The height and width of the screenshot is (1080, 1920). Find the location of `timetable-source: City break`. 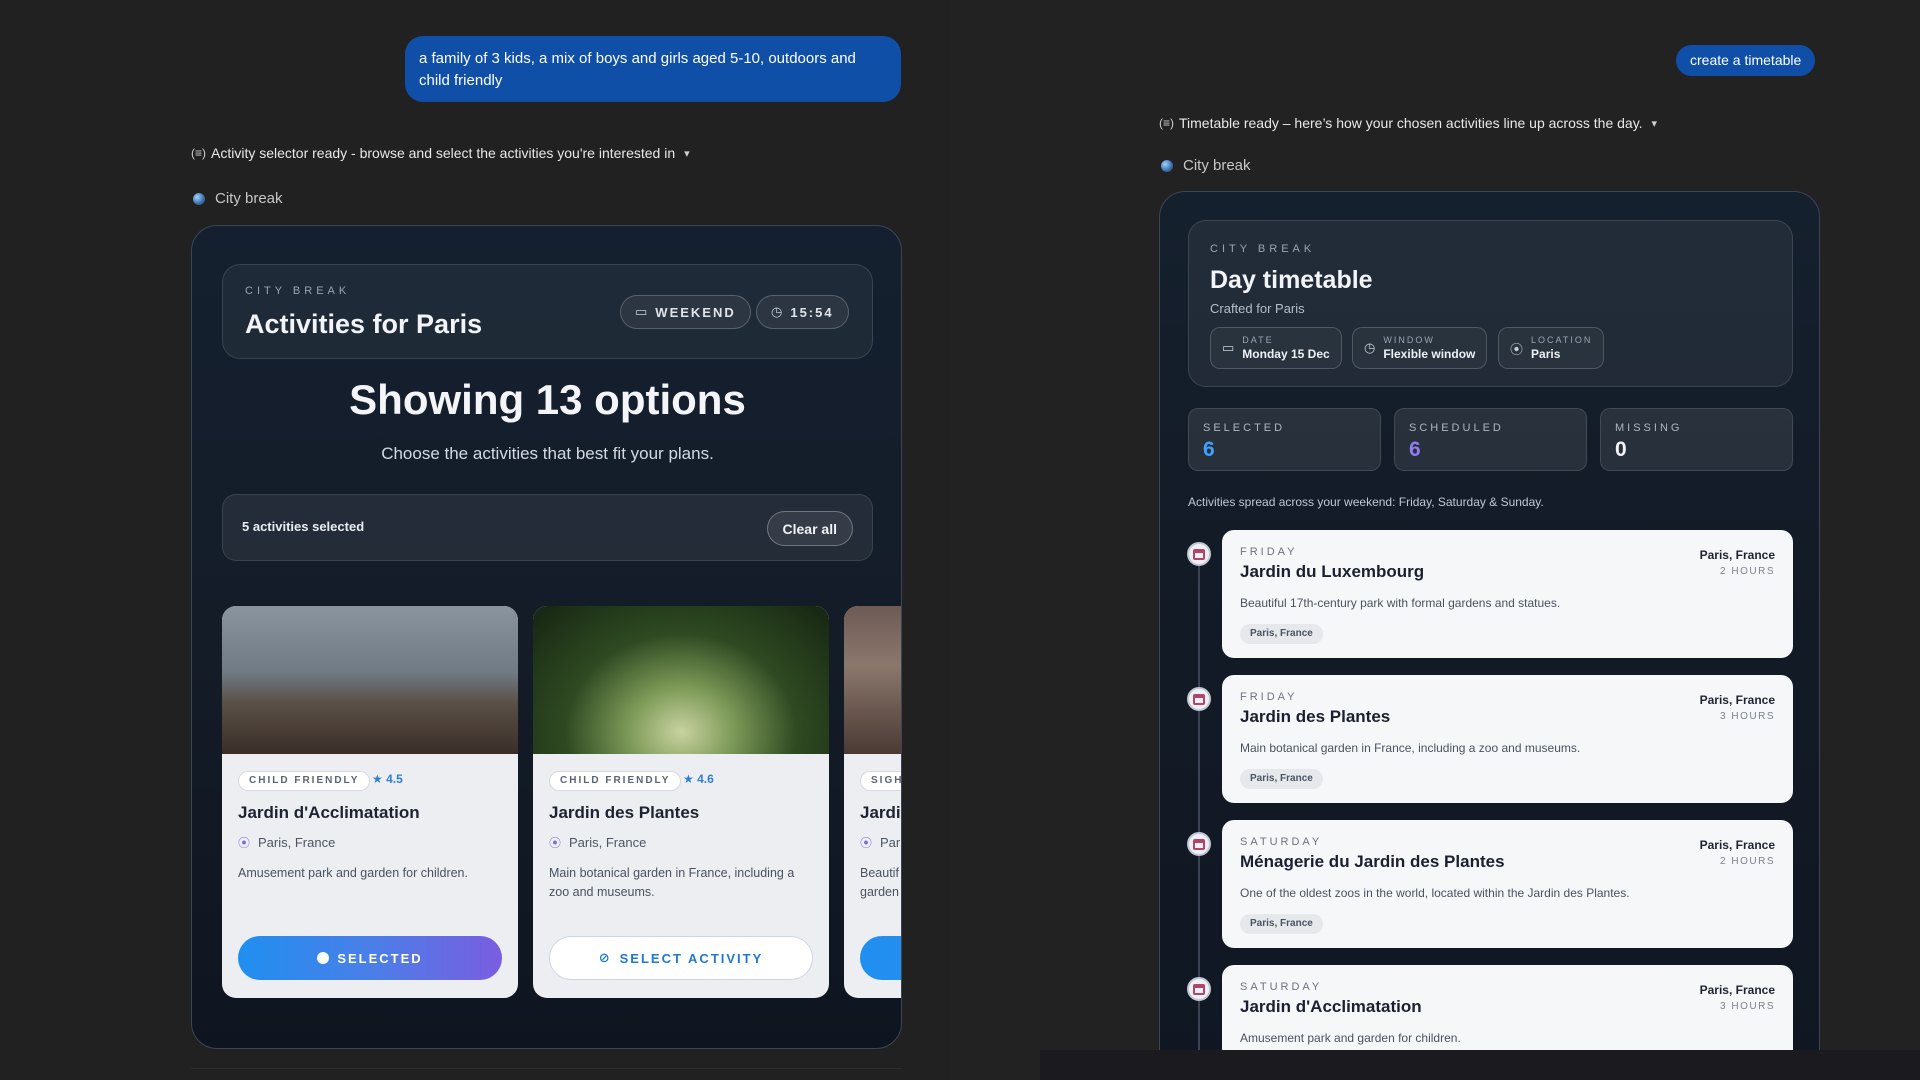

timetable-source: City break is located at coordinates (1206, 165).